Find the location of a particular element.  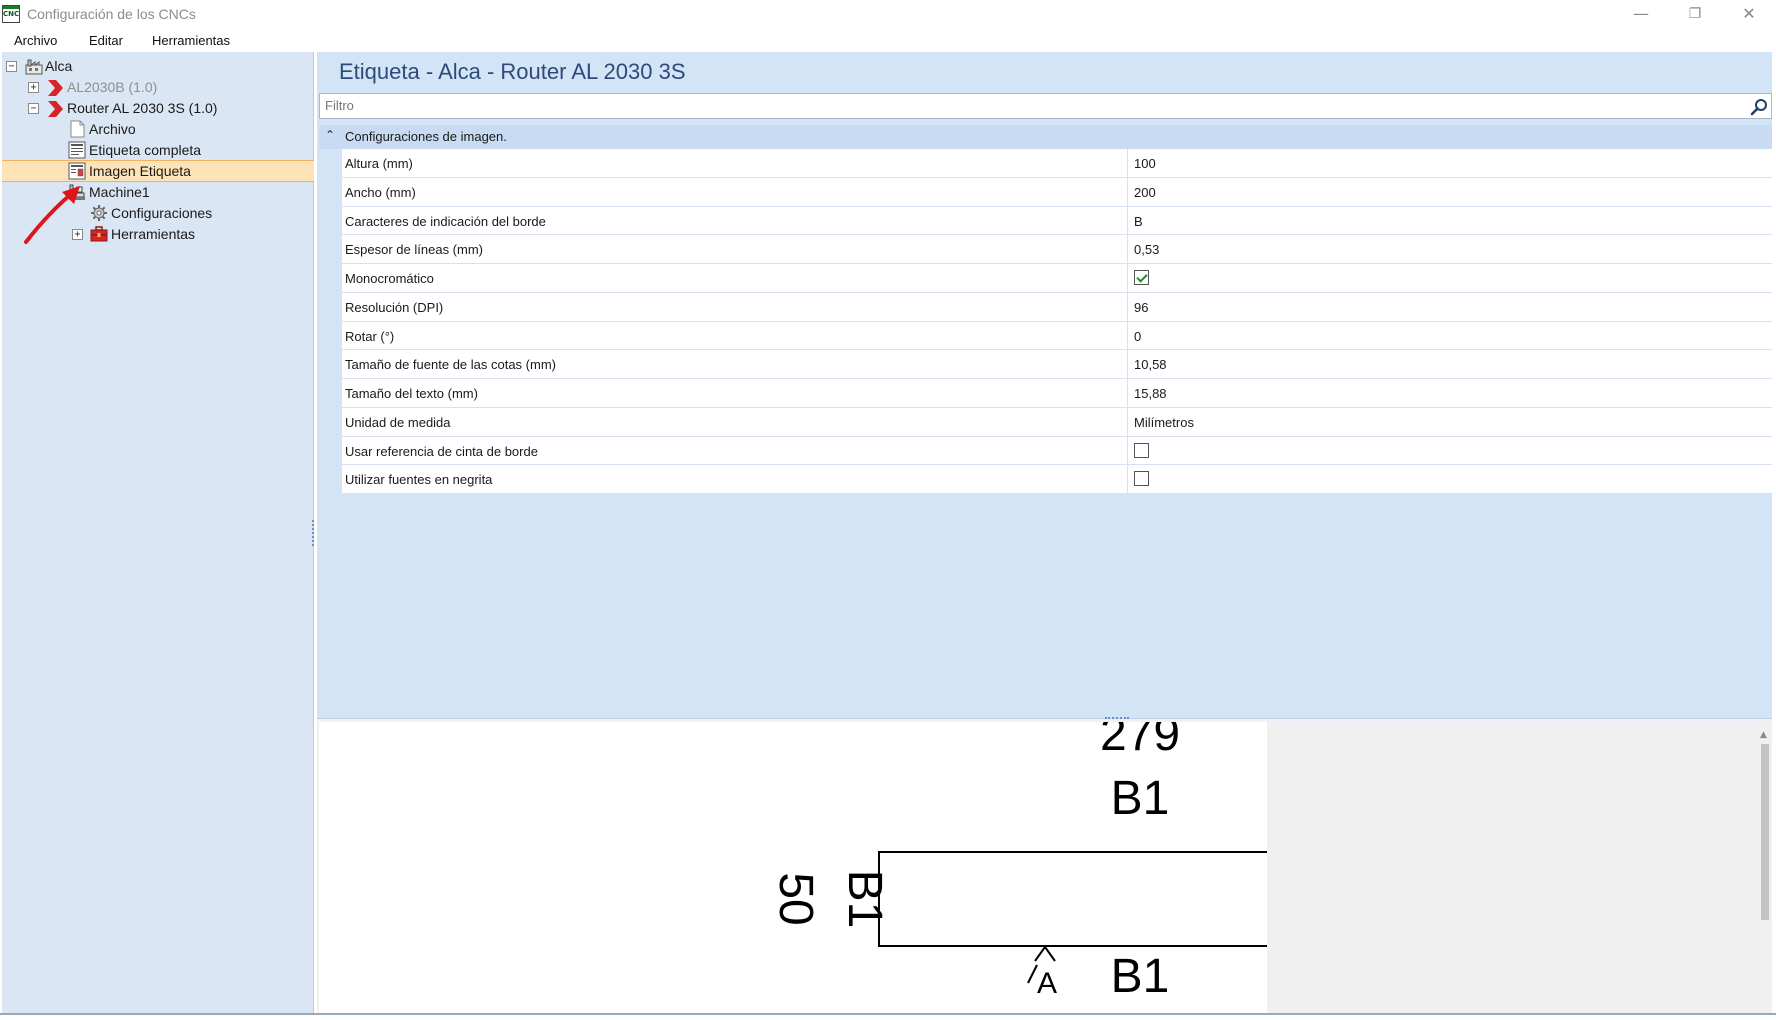

property-value: 100 is located at coordinates (1145, 163).